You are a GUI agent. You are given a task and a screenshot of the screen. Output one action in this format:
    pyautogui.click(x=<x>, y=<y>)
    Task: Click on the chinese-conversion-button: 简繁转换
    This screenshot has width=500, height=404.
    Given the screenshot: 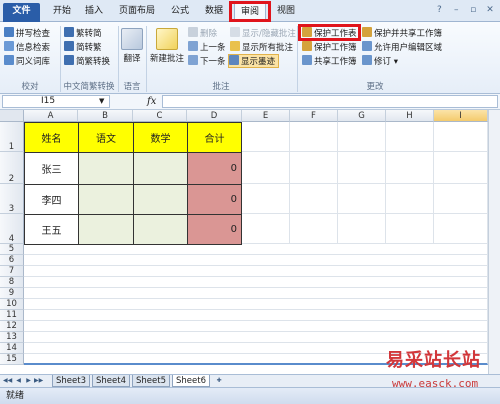 What is the action you would take?
    pyautogui.click(x=87, y=61)
    